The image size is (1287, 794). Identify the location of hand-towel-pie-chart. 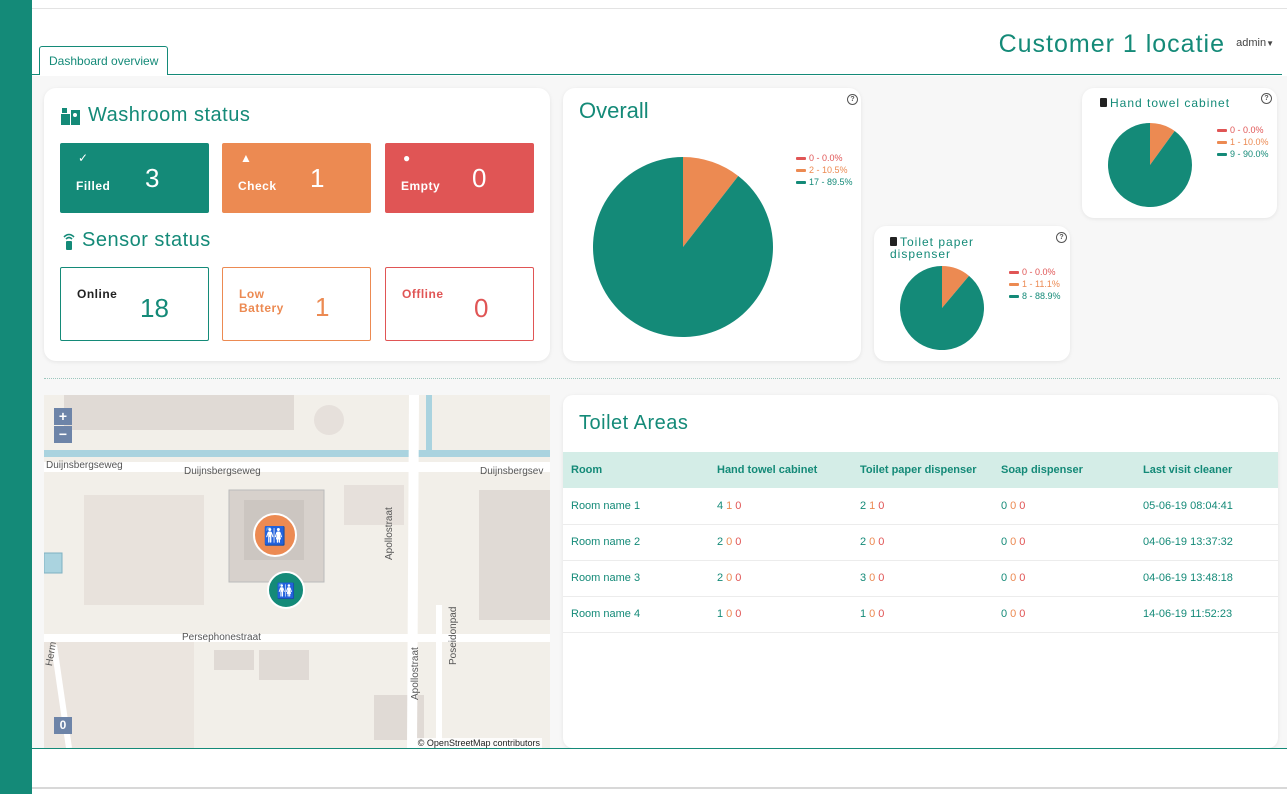
(1150, 165).